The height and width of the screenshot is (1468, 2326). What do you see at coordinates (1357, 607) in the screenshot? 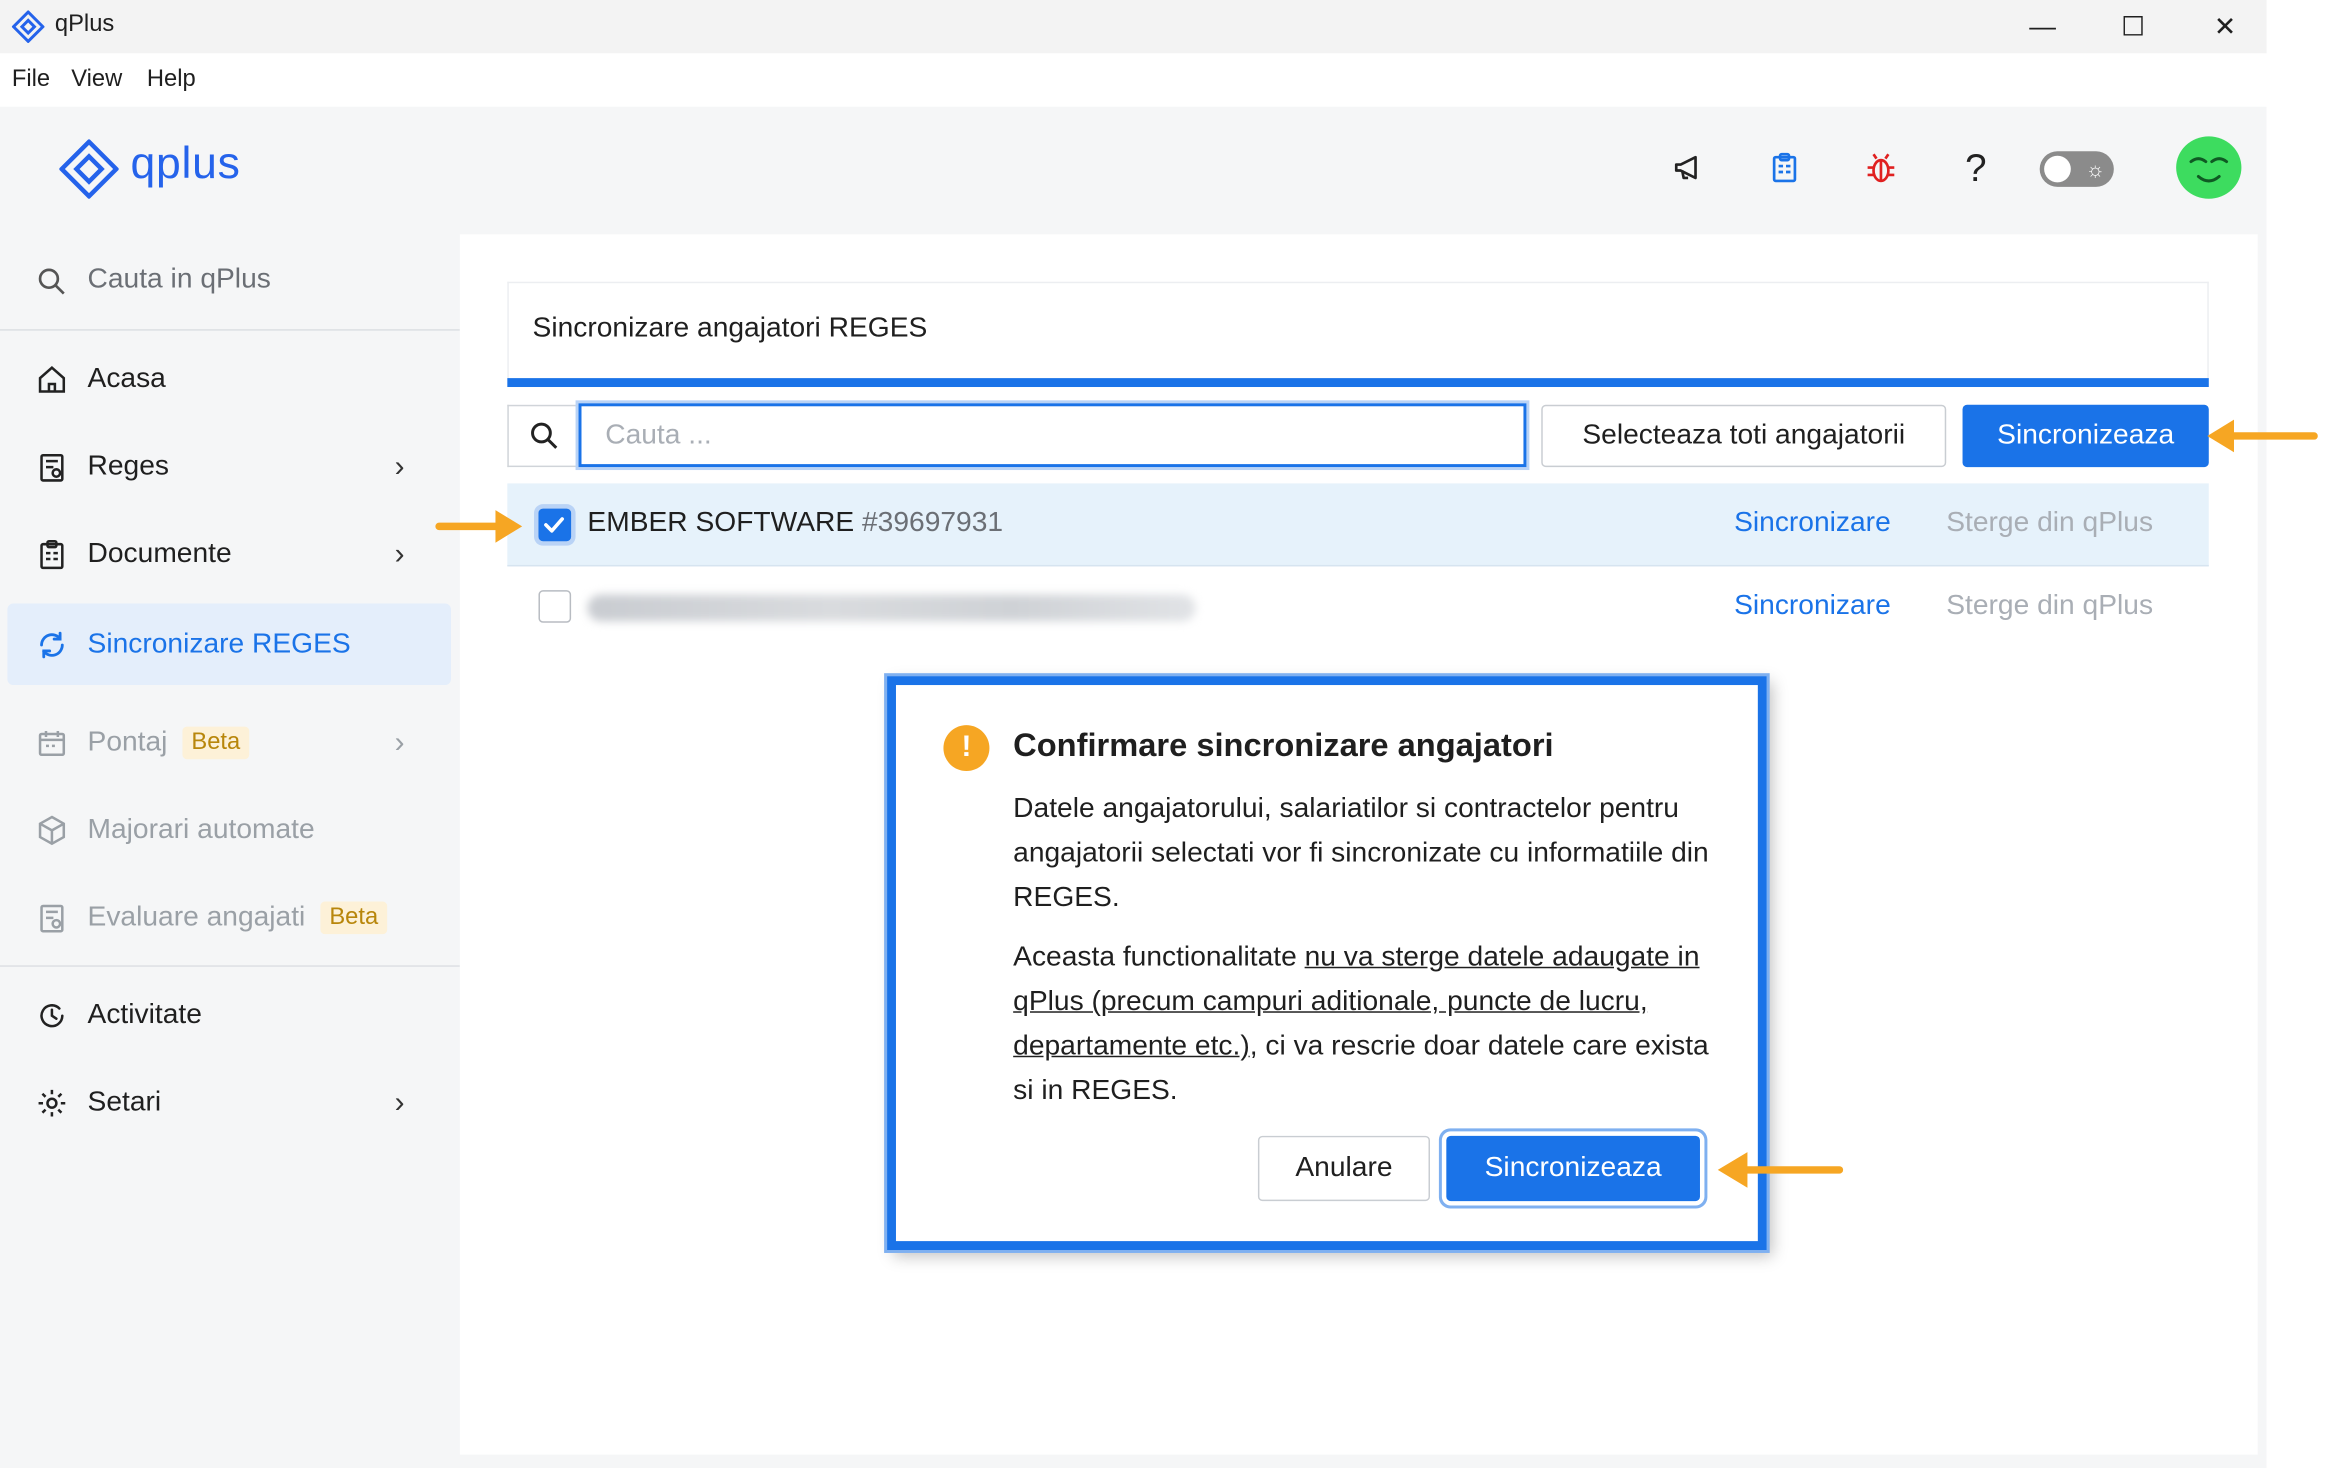
I see `table-row: Sincronizare Sterge din qPlus` at bounding box center [1357, 607].